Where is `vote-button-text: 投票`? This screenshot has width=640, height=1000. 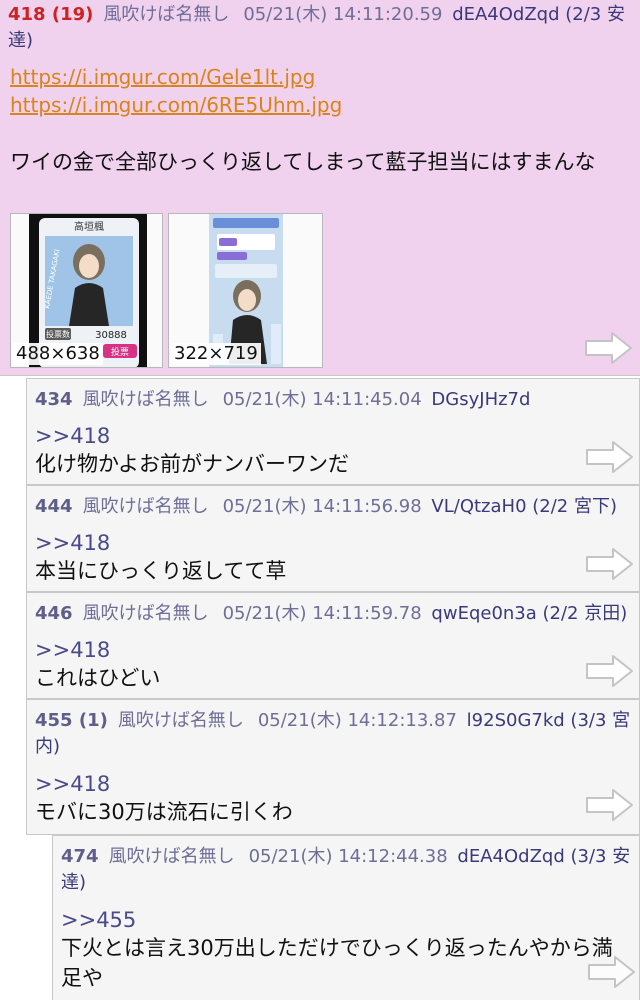 vote-button-text: 投票 is located at coordinates (120, 352).